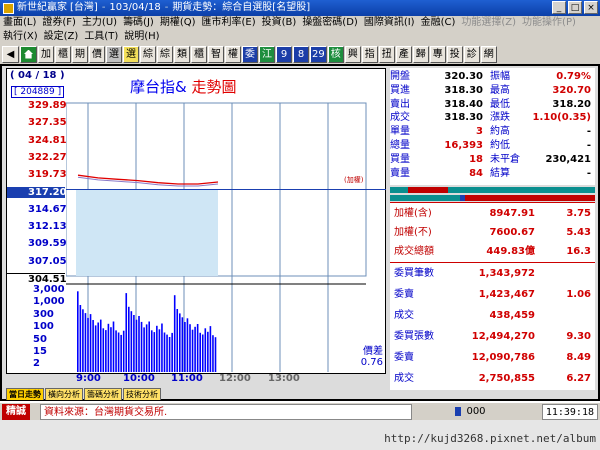 The height and width of the screenshot is (450, 600). Describe the element at coordinates (187, 378) in the screenshot. I see `time-tick-label: 11:00` at that location.